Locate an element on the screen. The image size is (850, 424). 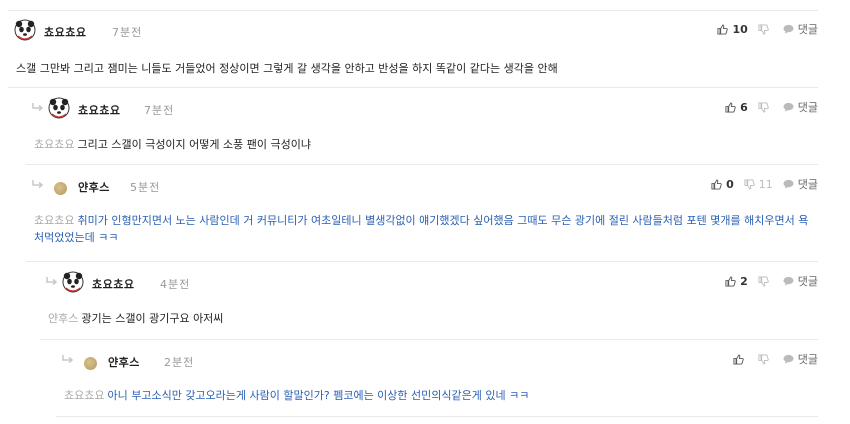
like-count: 6 is located at coordinates (744, 107).